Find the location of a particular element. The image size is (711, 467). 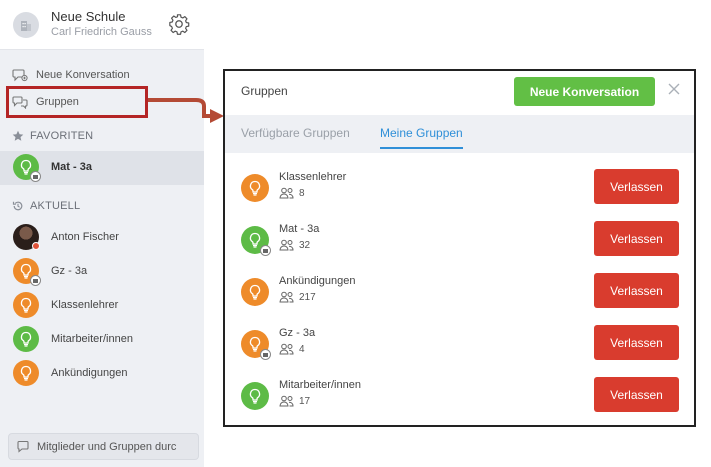

recent-item-anton-fischer: Anton Fischer is located at coordinates (102, 238).